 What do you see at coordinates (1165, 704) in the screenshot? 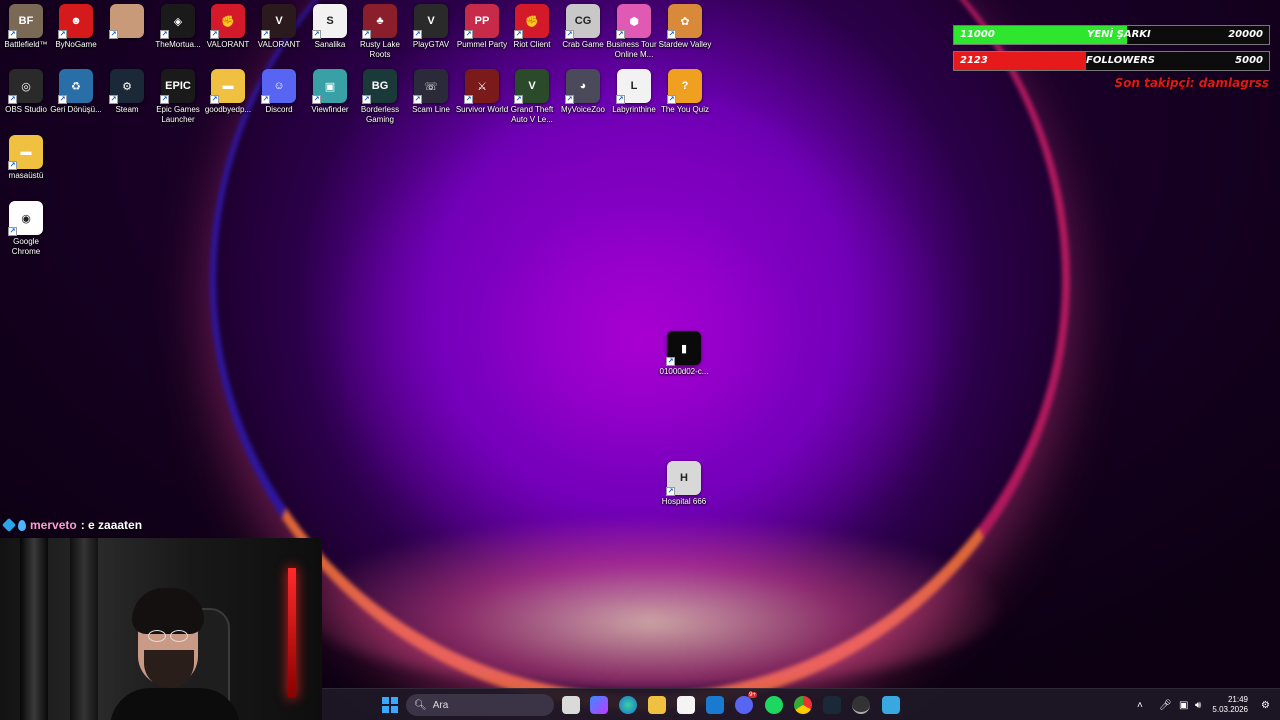
I see `microphone-icon: 🎤︎` at bounding box center [1165, 704].